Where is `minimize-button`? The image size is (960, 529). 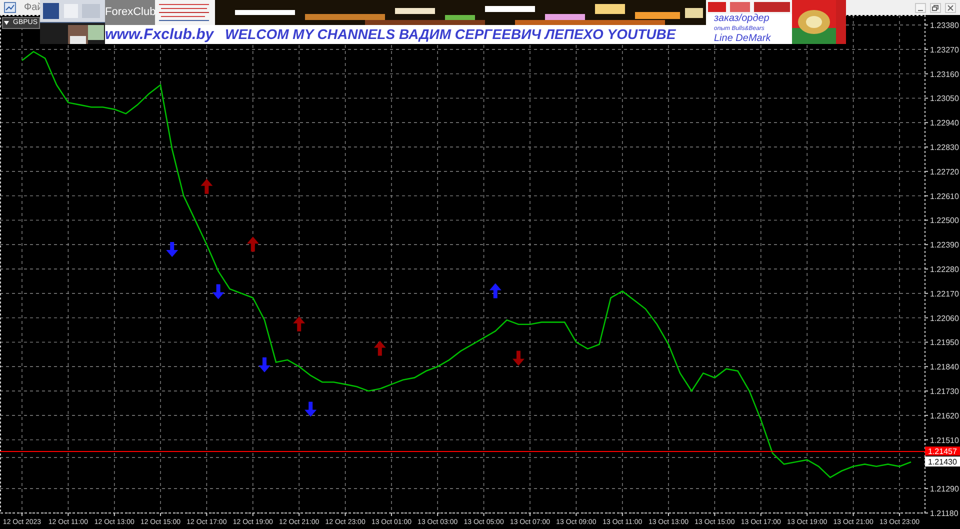 minimize-button is located at coordinates (920, 7).